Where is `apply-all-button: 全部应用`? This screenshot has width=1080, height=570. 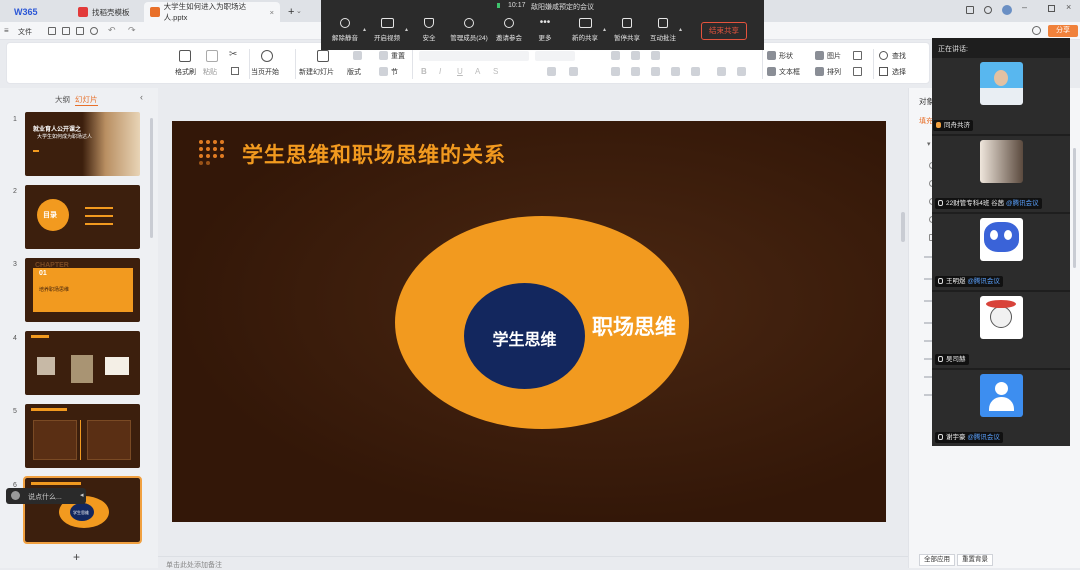
apply-all-button: 全部应用 is located at coordinates (937, 560).